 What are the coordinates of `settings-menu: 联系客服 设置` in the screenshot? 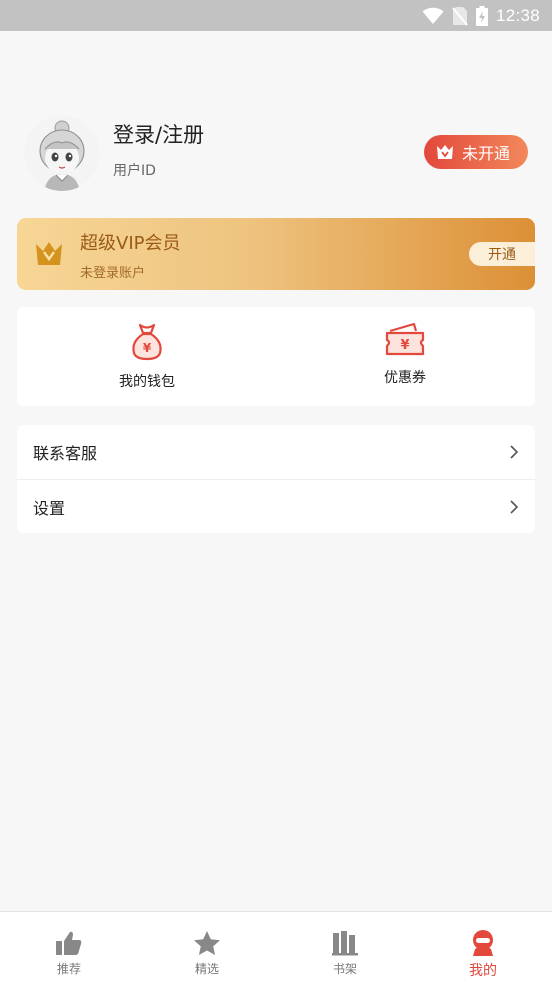 It's located at (276, 479).